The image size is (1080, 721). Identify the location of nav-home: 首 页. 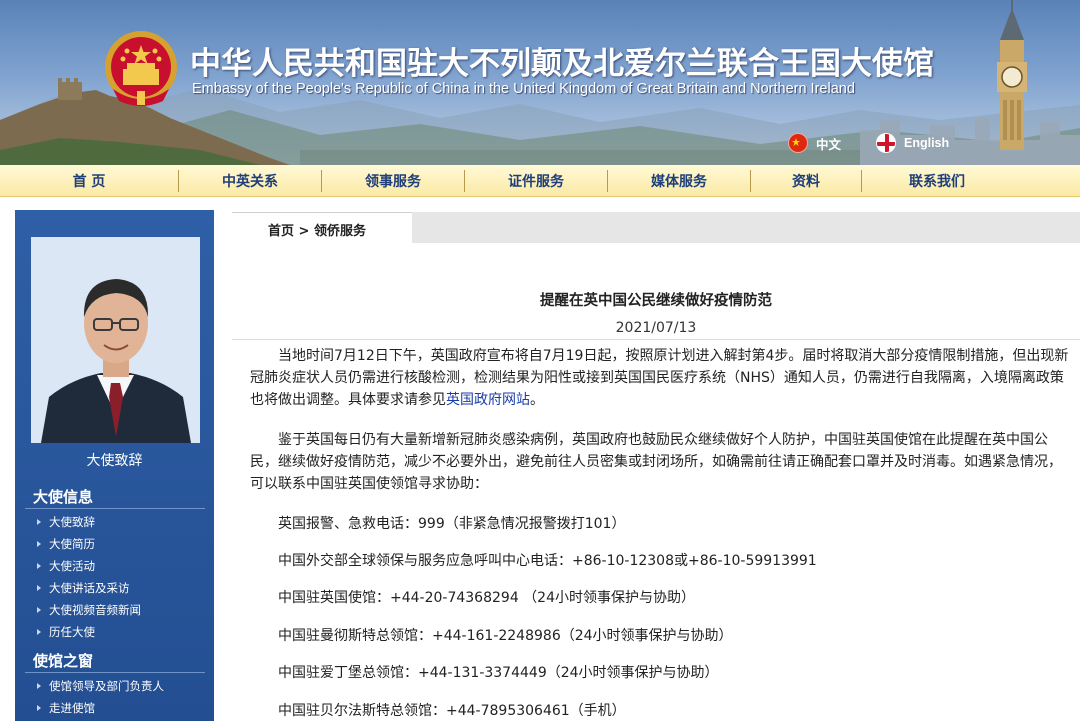
(89, 181).